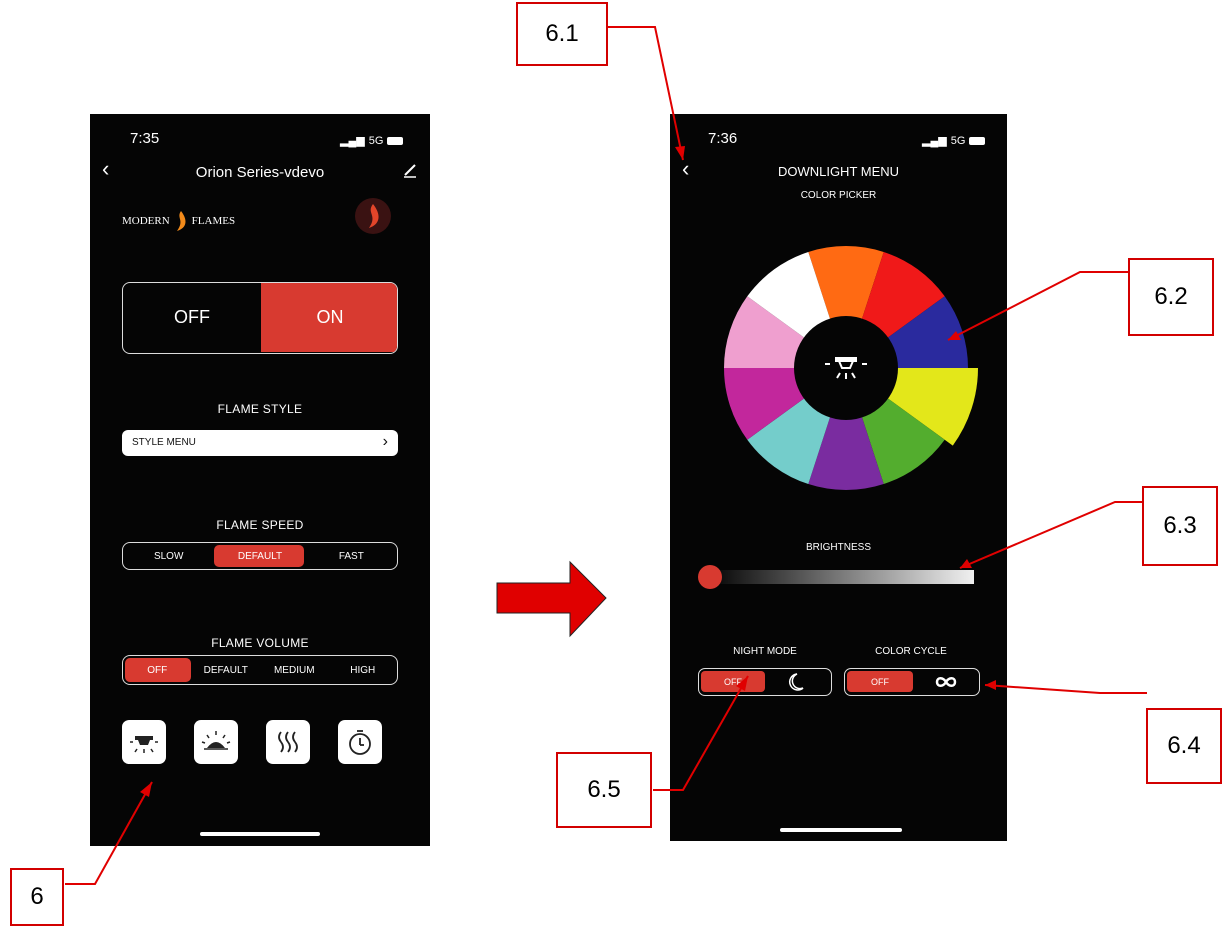 This screenshot has width=1227, height=928. What do you see at coordinates (226, 670) in the screenshot?
I see `volume-option-default: DEFAULT` at bounding box center [226, 670].